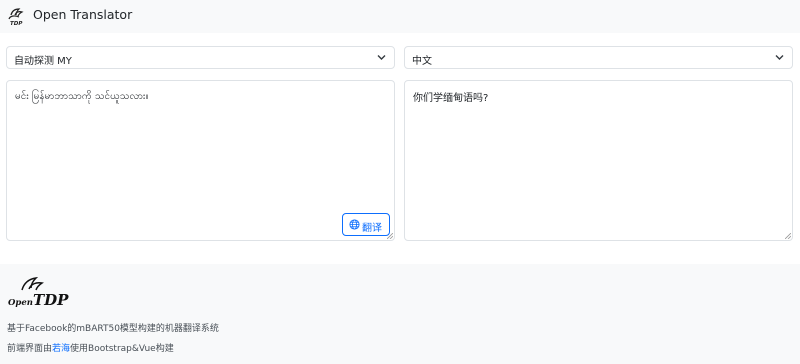  What do you see at coordinates (82, 14) in the screenshot?
I see `app-title: Open Translator` at bounding box center [82, 14].